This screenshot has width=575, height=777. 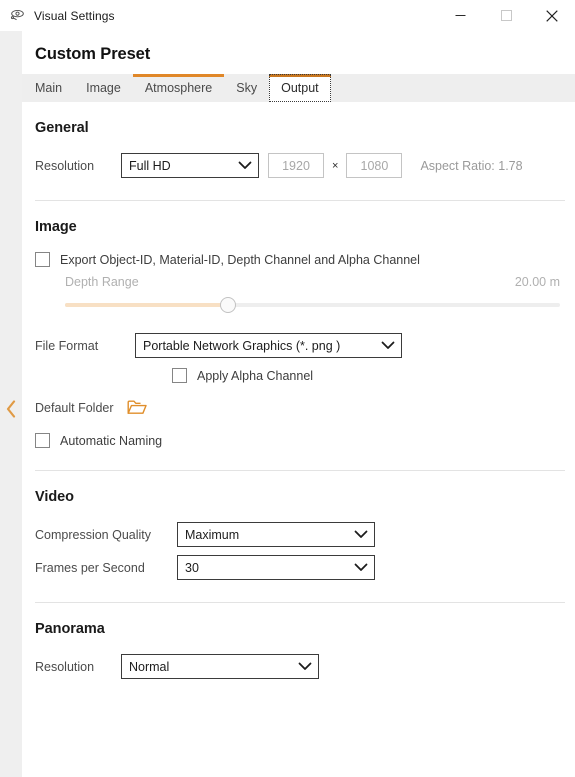 I want to click on depth-range-label: Depth Range, so click(x=102, y=282).